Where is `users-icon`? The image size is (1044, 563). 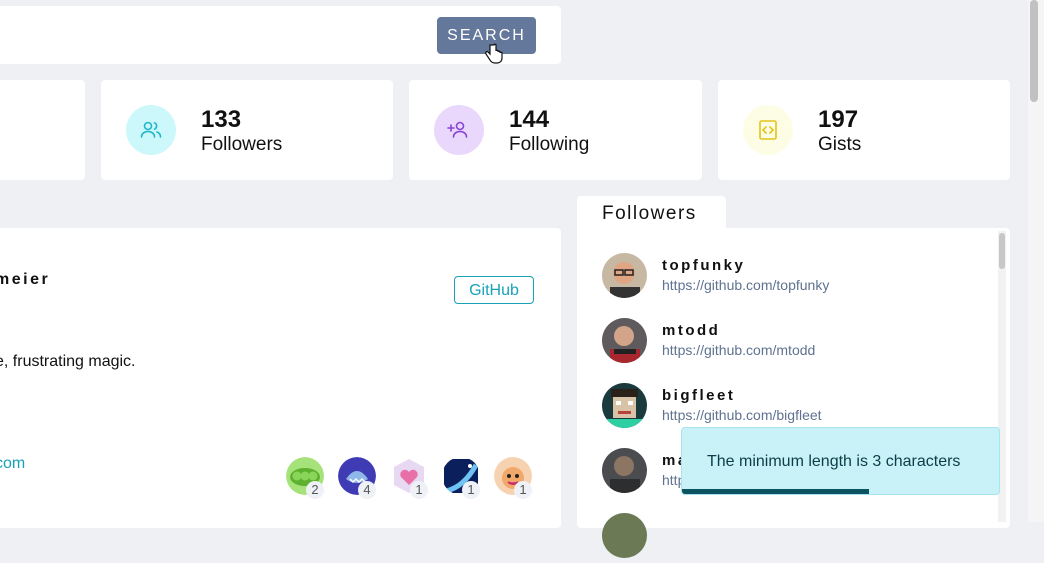
users-icon is located at coordinates (151, 130).